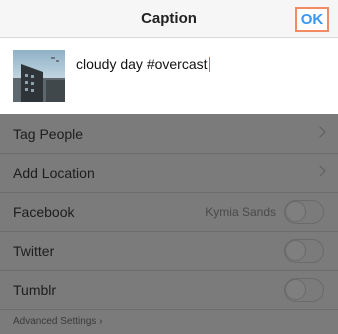 Image resolution: width=338 pixels, height=334 pixels. I want to click on twitter-row: Twitter, so click(169, 251).